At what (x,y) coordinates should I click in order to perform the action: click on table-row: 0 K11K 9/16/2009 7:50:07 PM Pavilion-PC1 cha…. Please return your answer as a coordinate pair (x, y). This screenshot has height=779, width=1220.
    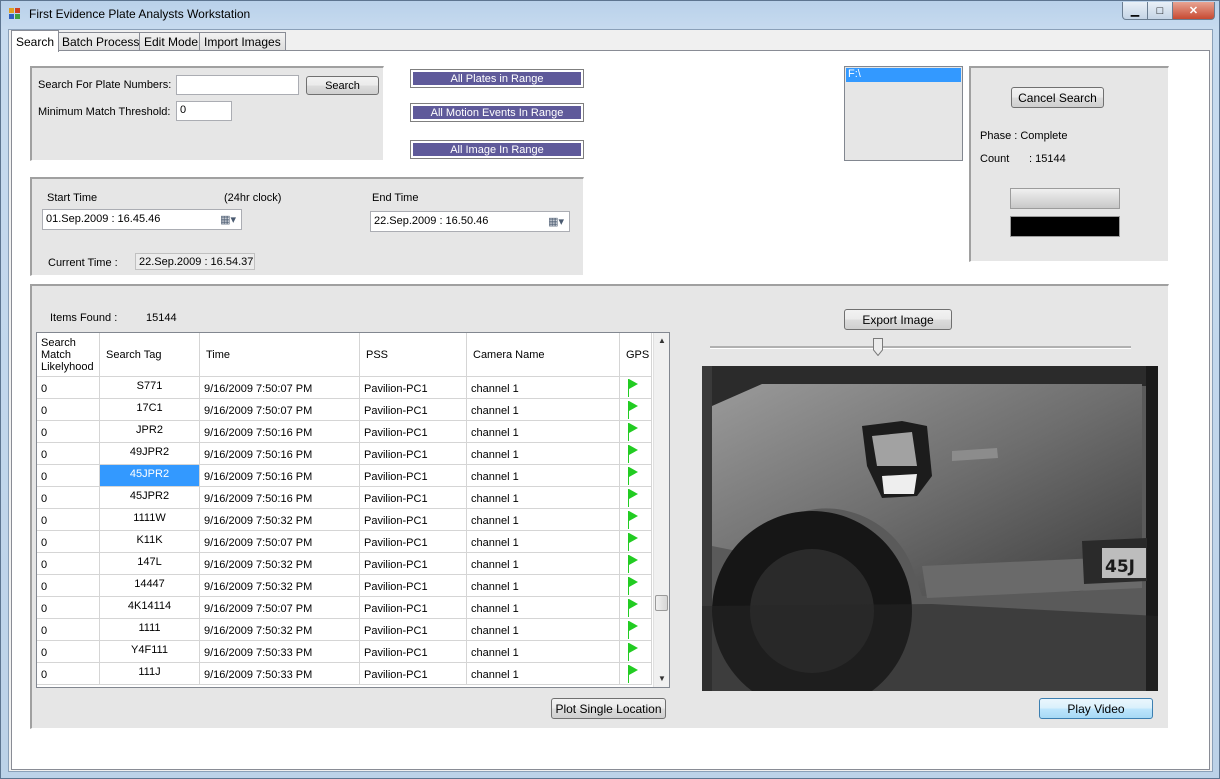
    Looking at the image, I should click on (344, 542).